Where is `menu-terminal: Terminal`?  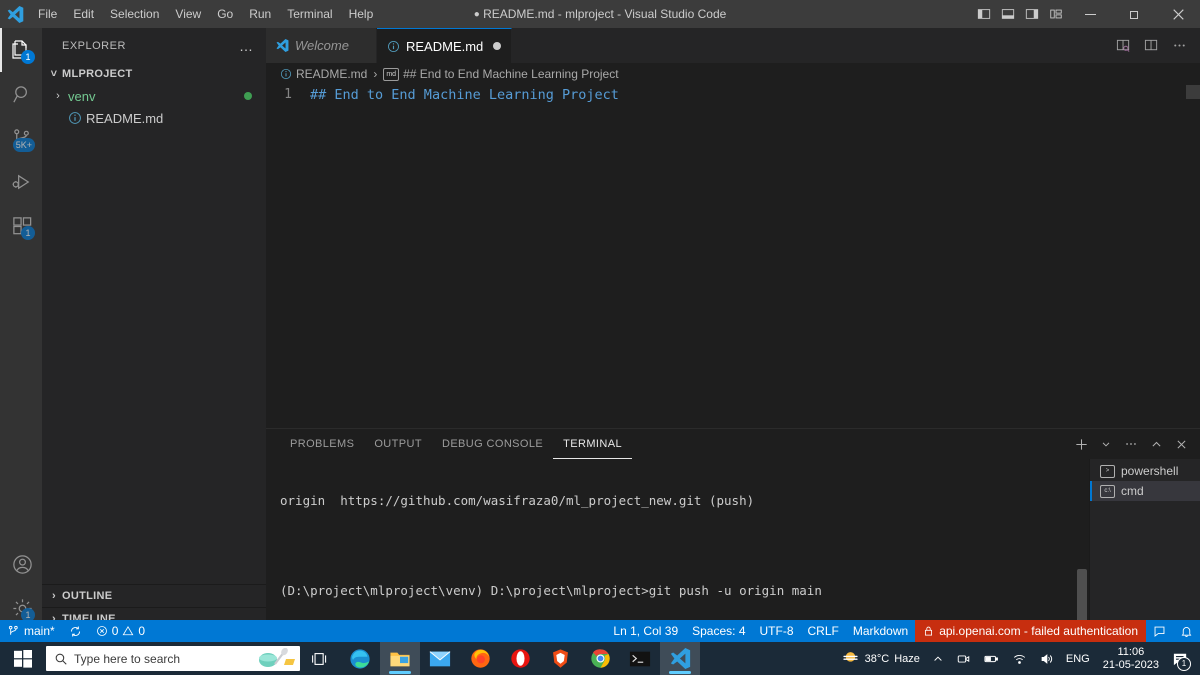 menu-terminal: Terminal is located at coordinates (309, 14).